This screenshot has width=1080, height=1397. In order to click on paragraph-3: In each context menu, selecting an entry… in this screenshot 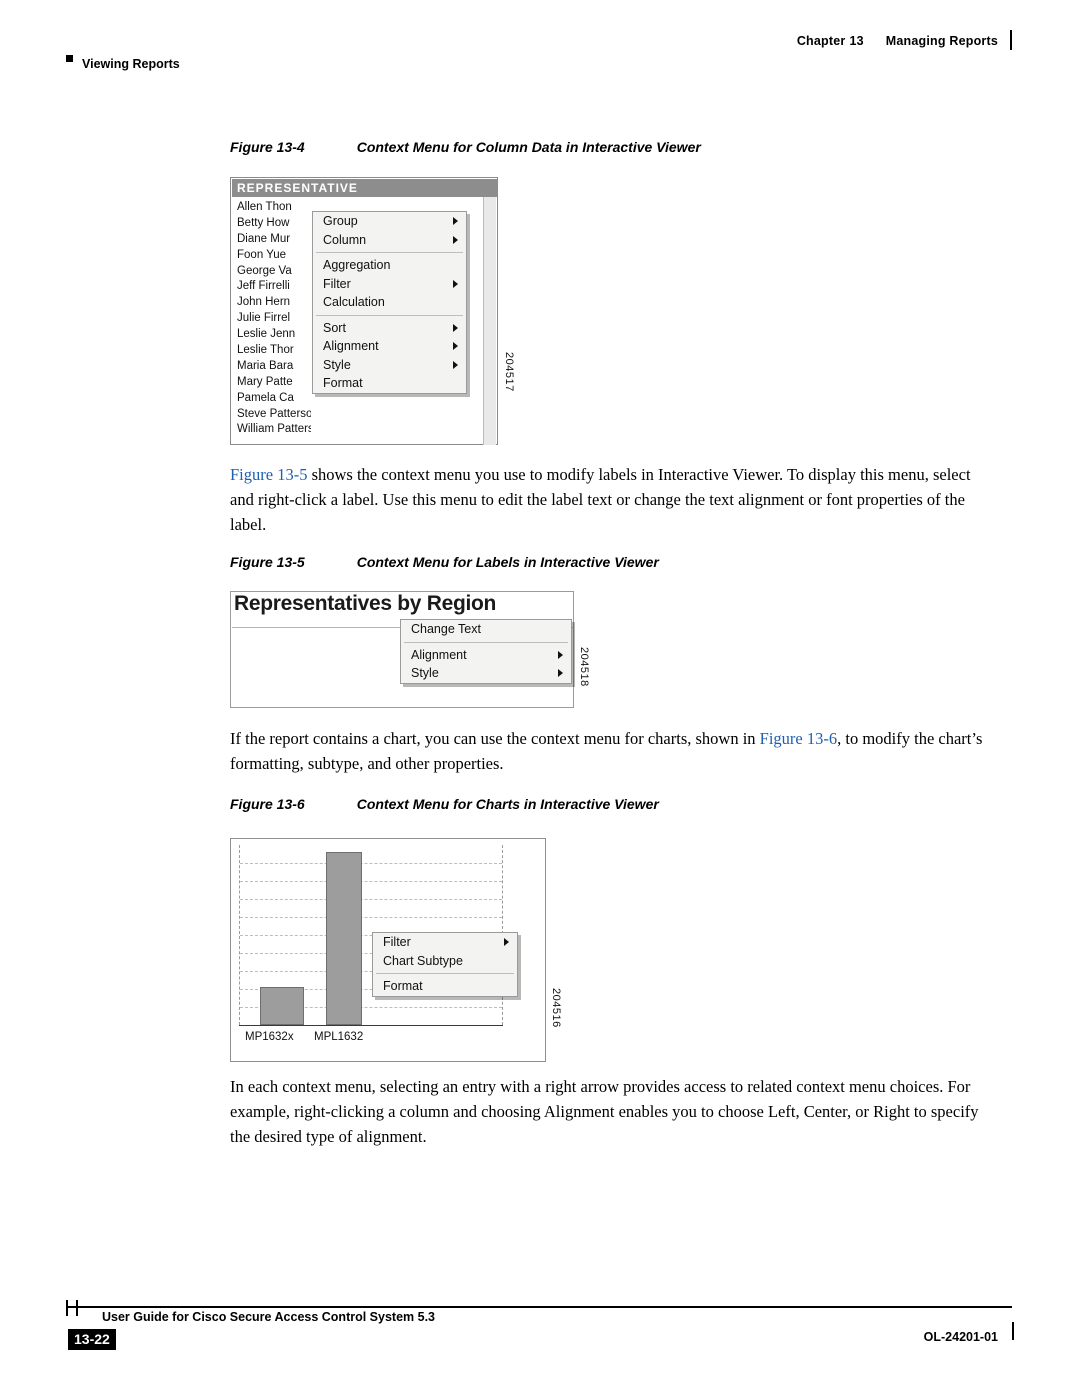, I will do `click(604, 1111)`.